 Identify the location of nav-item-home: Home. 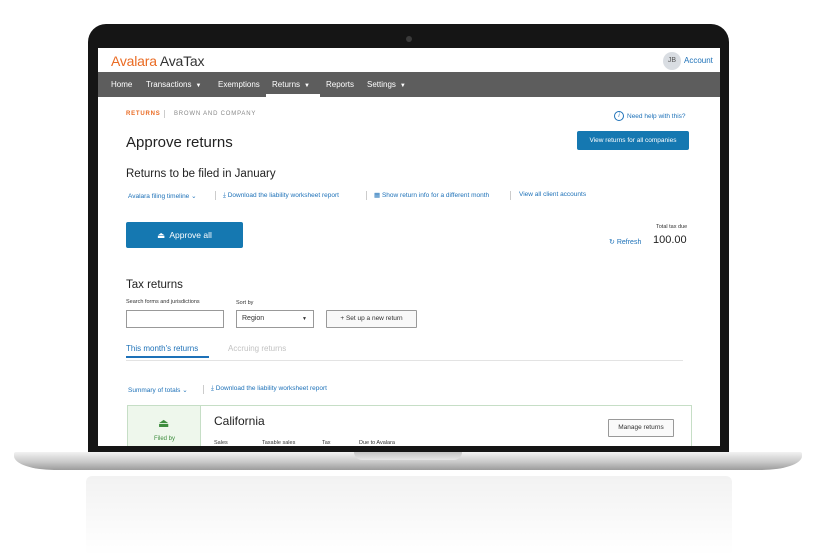
(121, 84).